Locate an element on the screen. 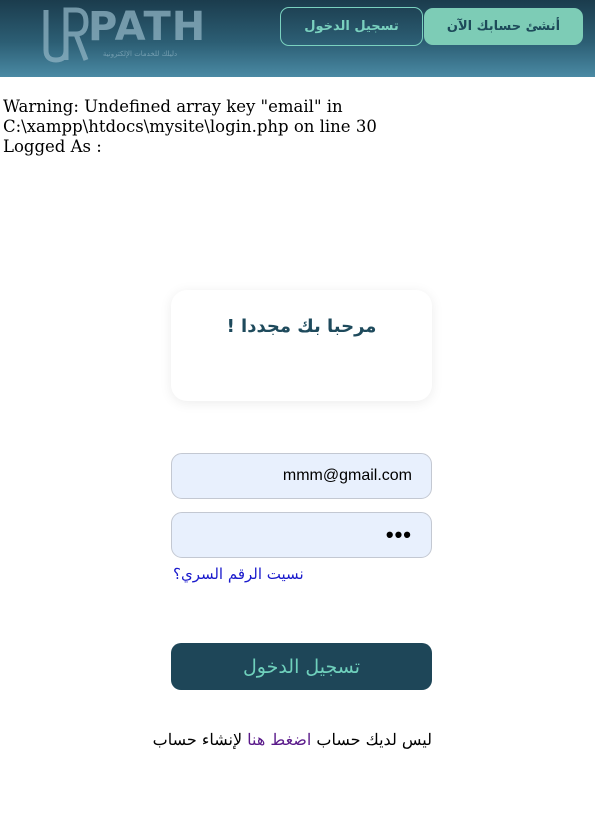 The width and height of the screenshot is (595, 818). site-logo: PATH دليلك للخدمات الإلكترونية is located at coordinates (123, 35).